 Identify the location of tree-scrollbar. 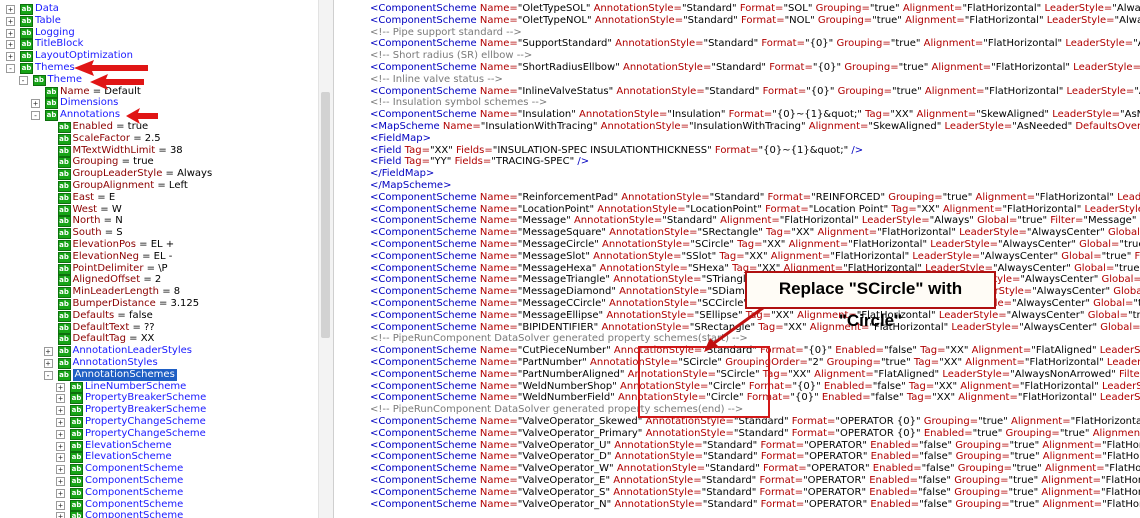
(325, 259).